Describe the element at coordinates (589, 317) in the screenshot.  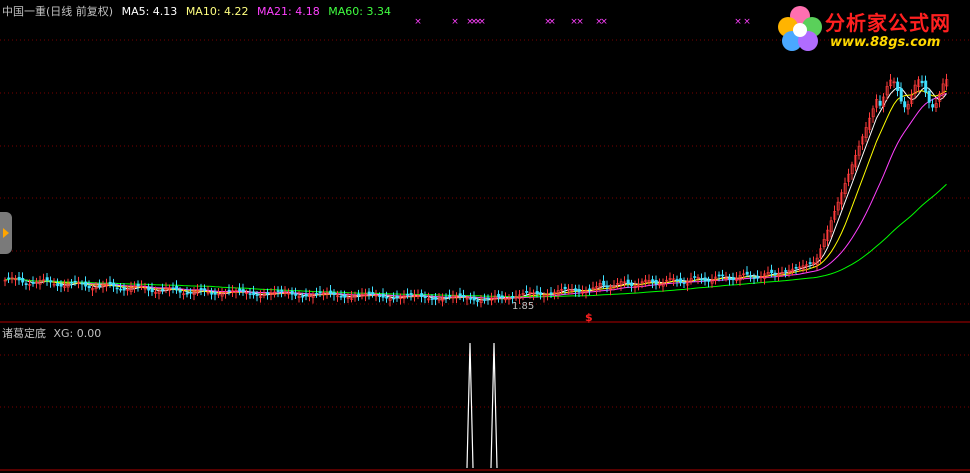
I see `signal-marker: $` at that location.